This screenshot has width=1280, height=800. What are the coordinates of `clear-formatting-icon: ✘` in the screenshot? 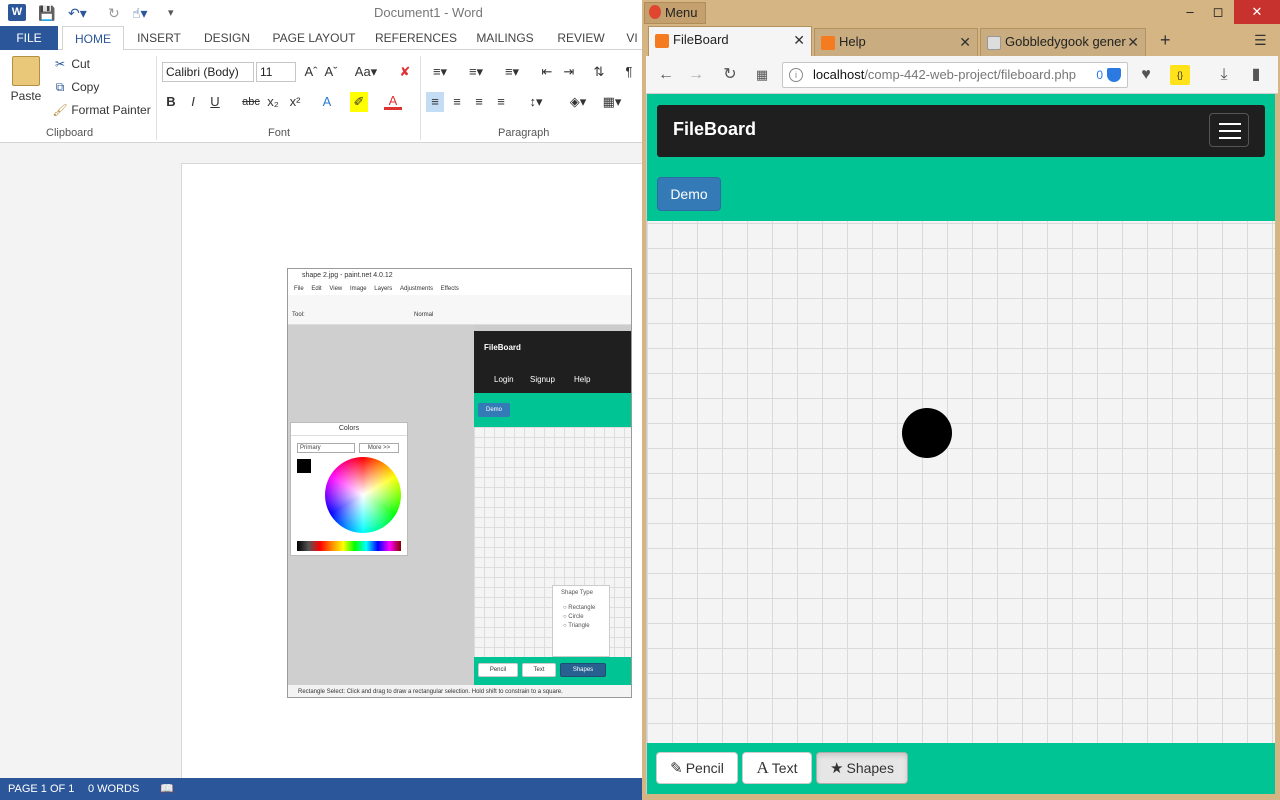 It's located at (405, 72).